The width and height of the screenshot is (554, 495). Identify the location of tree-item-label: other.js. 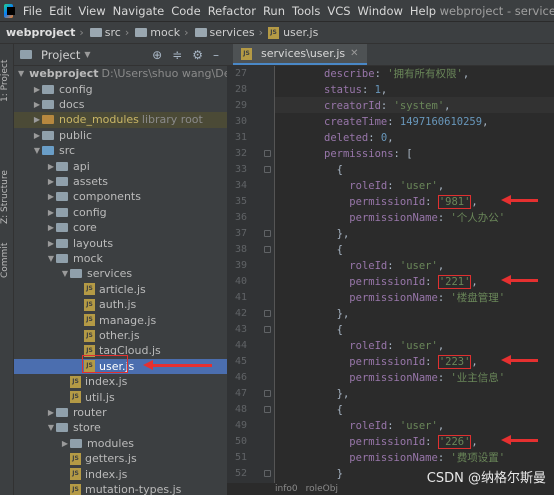
(119, 336).